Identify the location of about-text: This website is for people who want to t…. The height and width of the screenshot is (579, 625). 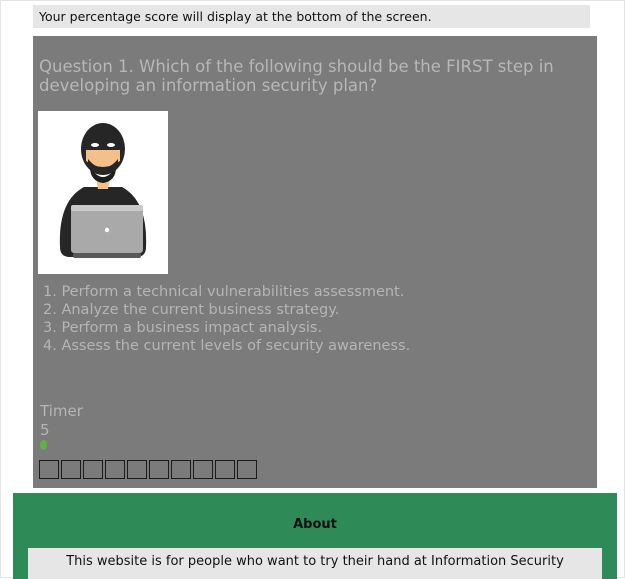
(315, 563).